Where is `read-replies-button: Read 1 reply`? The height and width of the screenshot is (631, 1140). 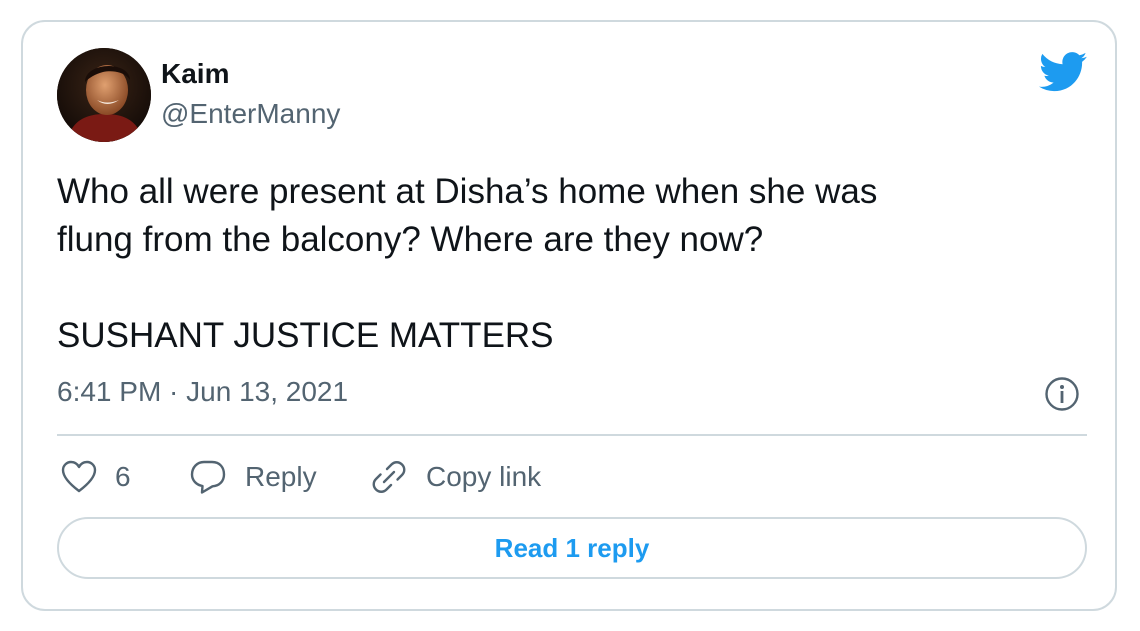
read-replies-button: Read 1 reply is located at coordinates (572, 548).